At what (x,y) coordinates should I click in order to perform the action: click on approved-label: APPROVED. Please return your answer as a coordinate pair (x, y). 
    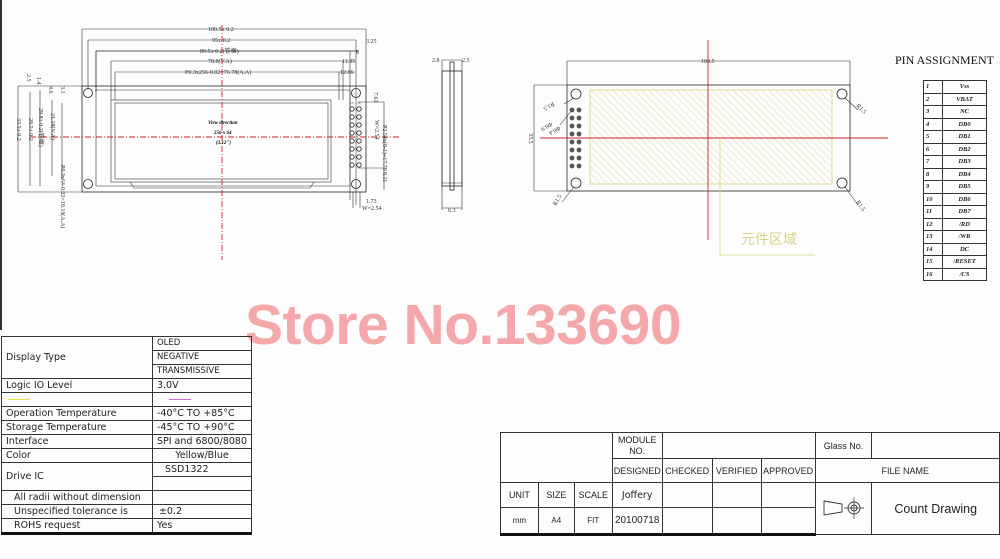
    Looking at the image, I should click on (788, 470).